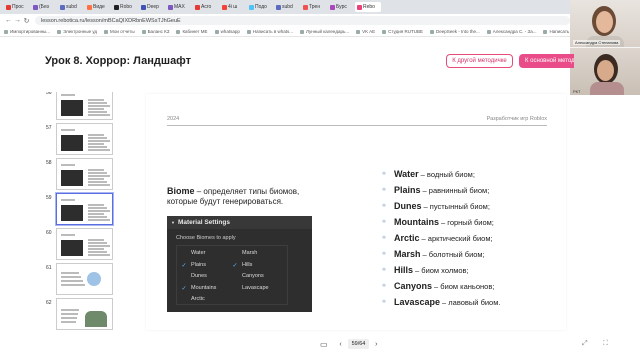 The image size is (640, 360). I want to click on biome-option-label: Mountains, so click(204, 288).